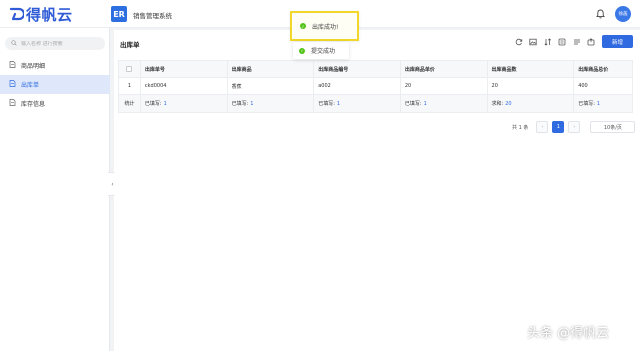  Describe the element at coordinates (357, 86) in the screenshot. I see `table-cell: a002` at that location.